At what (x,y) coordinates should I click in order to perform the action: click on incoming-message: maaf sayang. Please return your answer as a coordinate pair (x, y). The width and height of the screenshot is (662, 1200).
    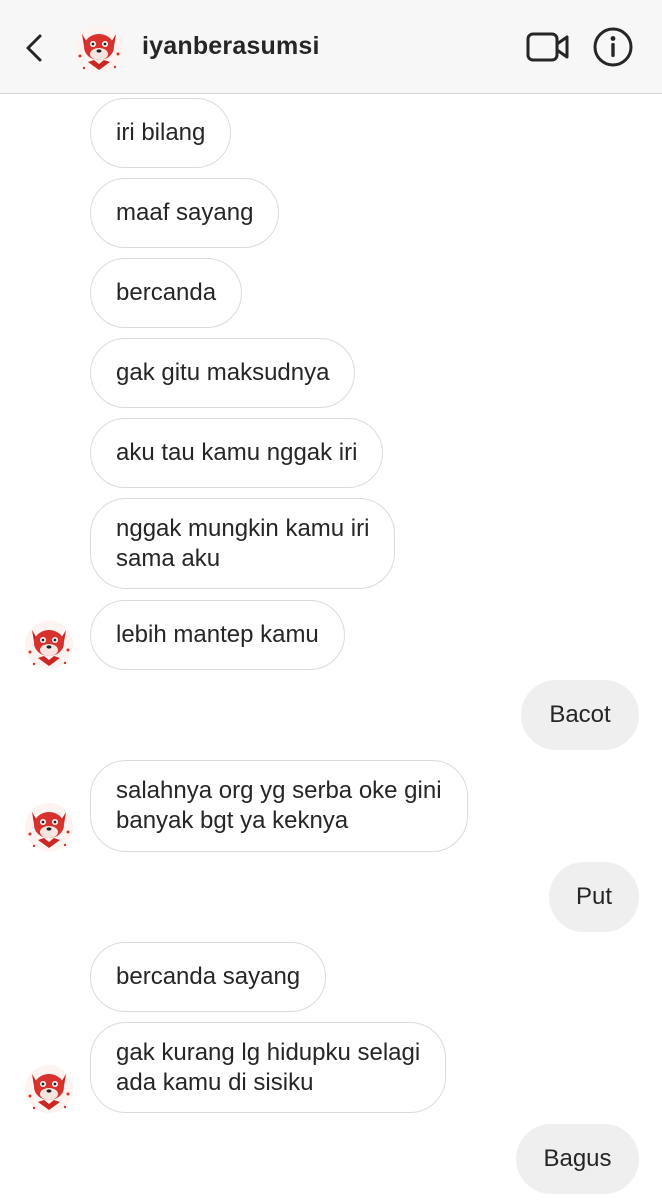
    Looking at the image, I should click on (185, 213).